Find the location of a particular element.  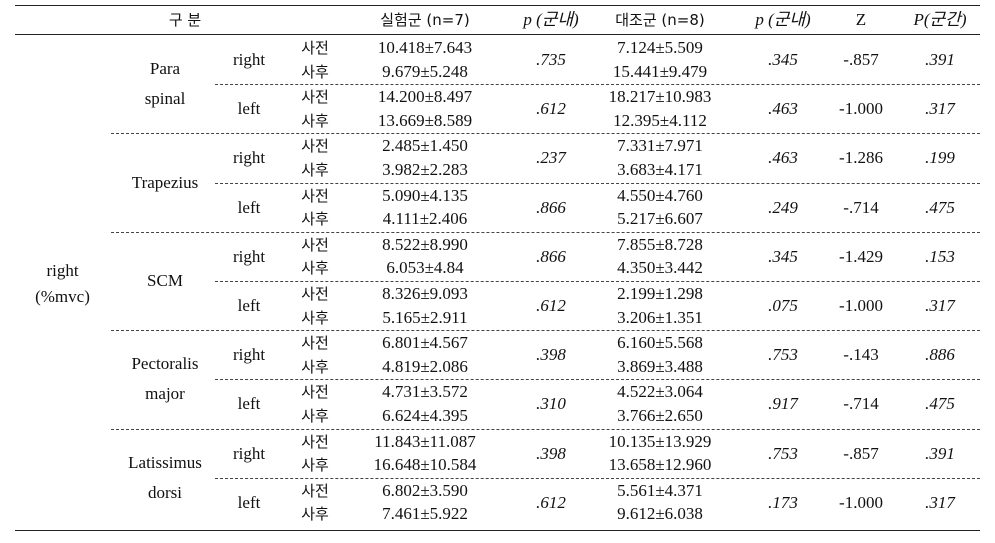

header-category: 구 분 is located at coordinates (185, 20).